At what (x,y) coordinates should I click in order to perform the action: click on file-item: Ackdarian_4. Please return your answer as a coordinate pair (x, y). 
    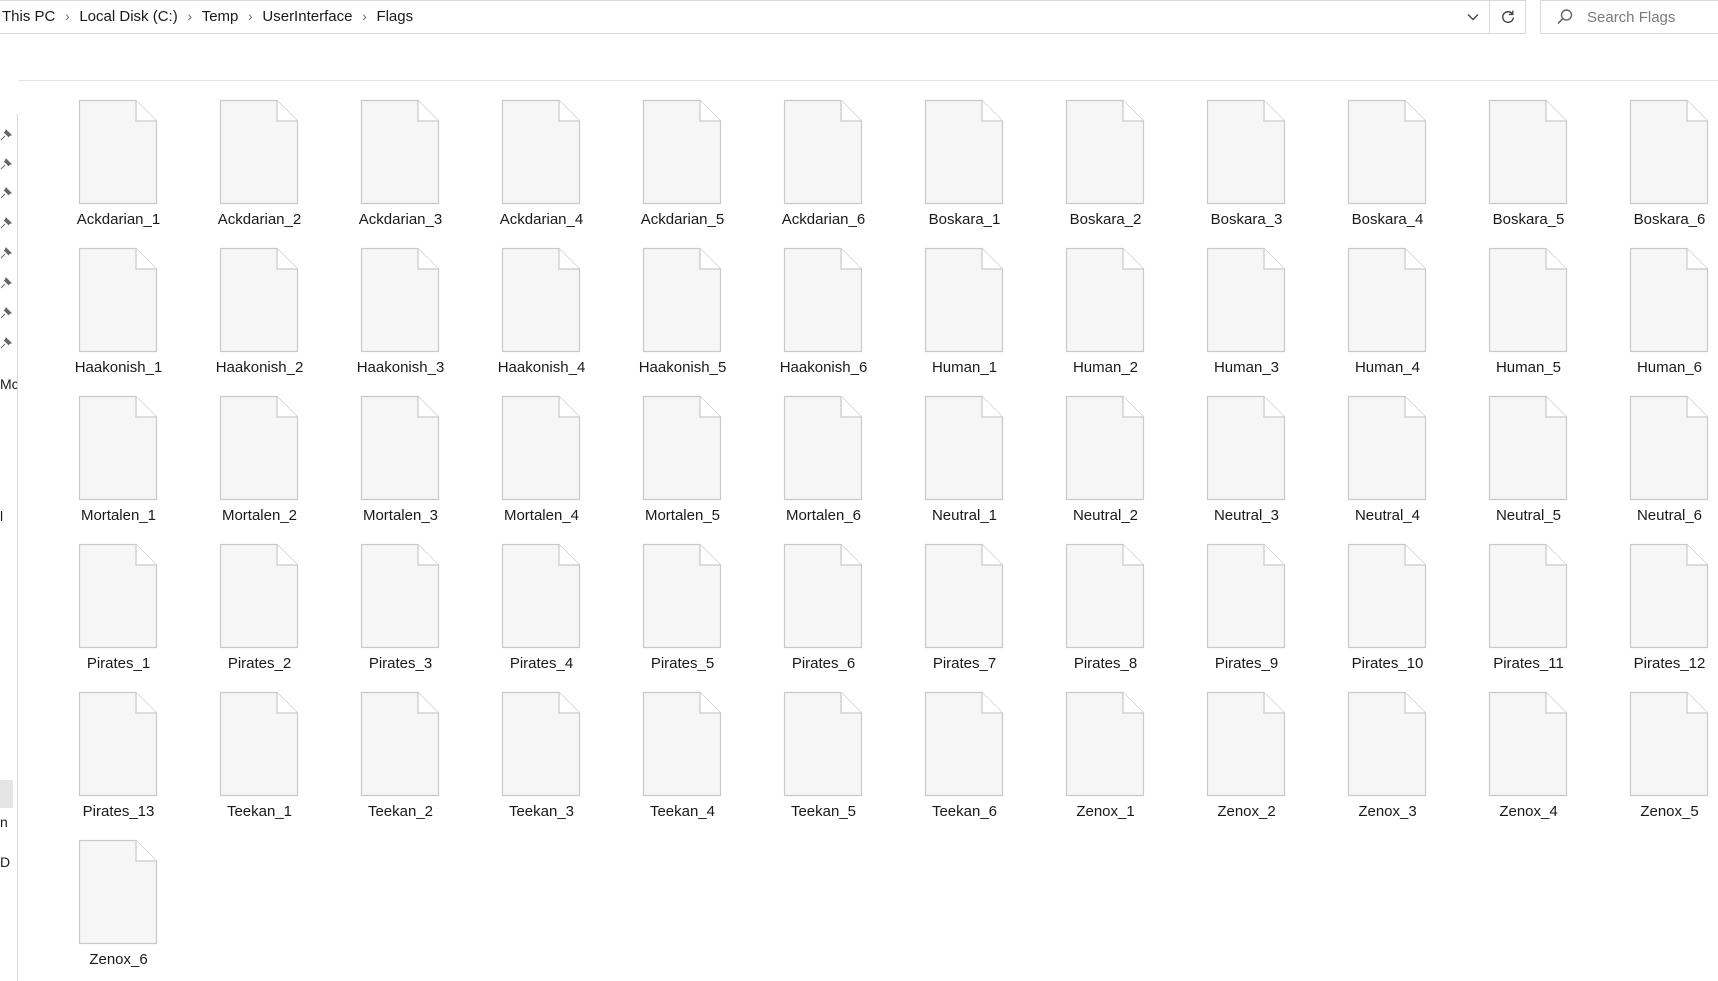
    Looking at the image, I should click on (551, 167).